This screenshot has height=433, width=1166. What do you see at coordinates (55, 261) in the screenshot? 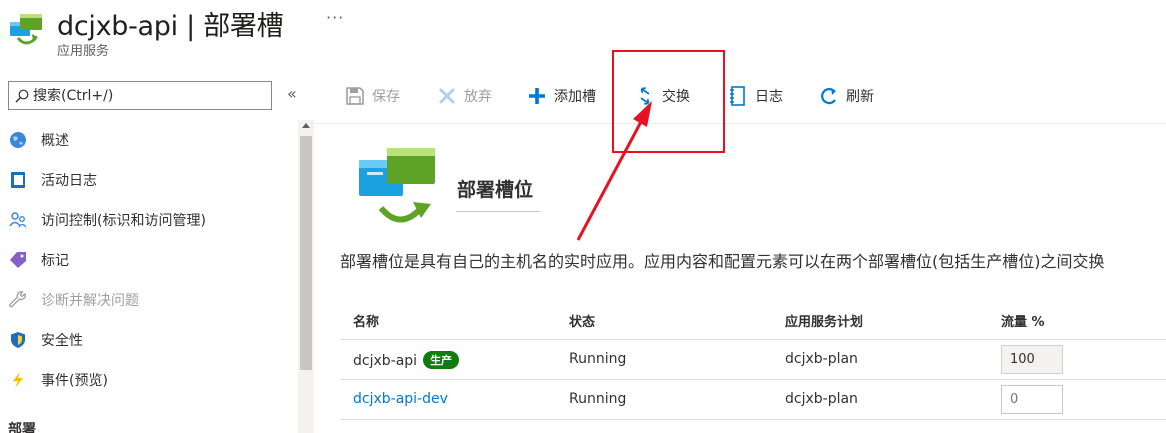
I see `sidebar-item-label: 标记` at bounding box center [55, 261].